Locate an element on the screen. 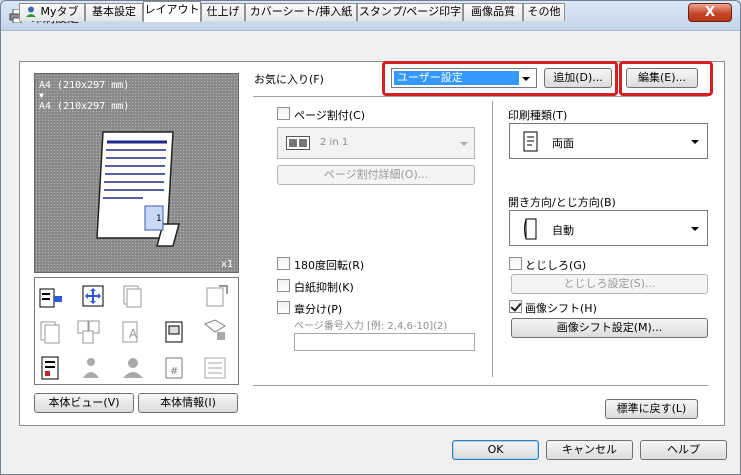 The width and height of the screenshot is (741, 475). chapter-label: 章分け(P) is located at coordinates (318, 309).